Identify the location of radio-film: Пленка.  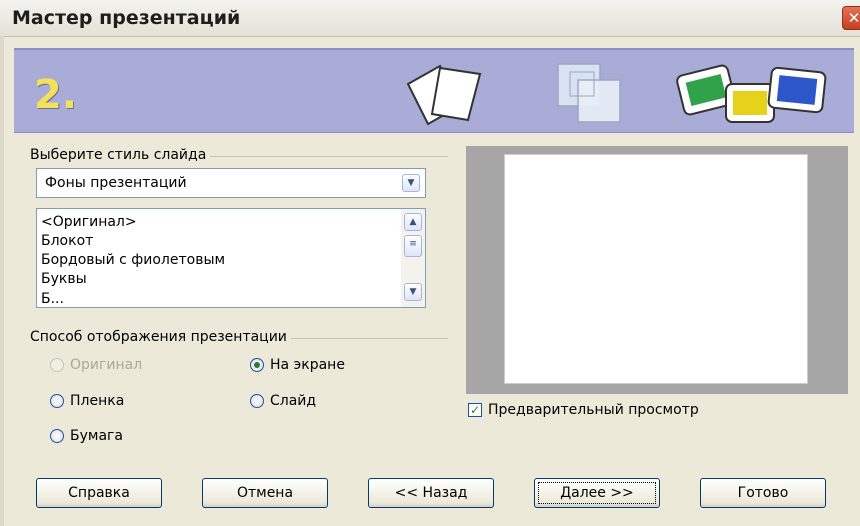
(87, 401).